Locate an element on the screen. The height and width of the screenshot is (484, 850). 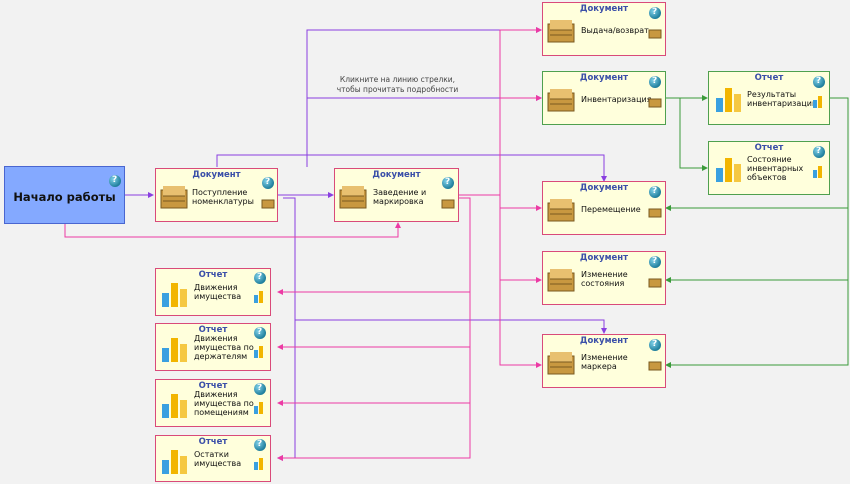
doc-name: Изменение состояния is located at coordinates (604, 279).